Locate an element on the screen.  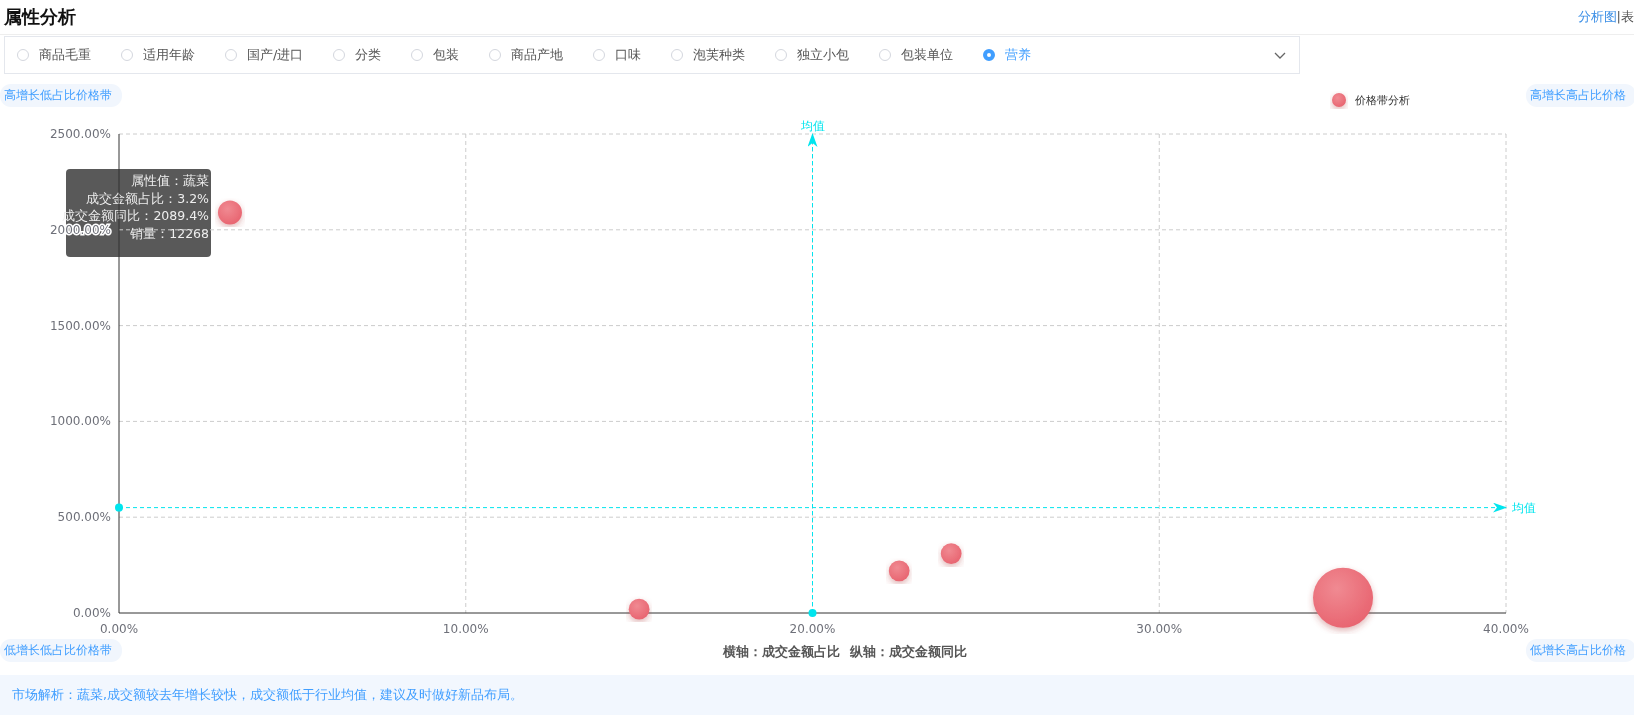
attribute-radio: 泡芙种类 is located at coordinates (708, 55).